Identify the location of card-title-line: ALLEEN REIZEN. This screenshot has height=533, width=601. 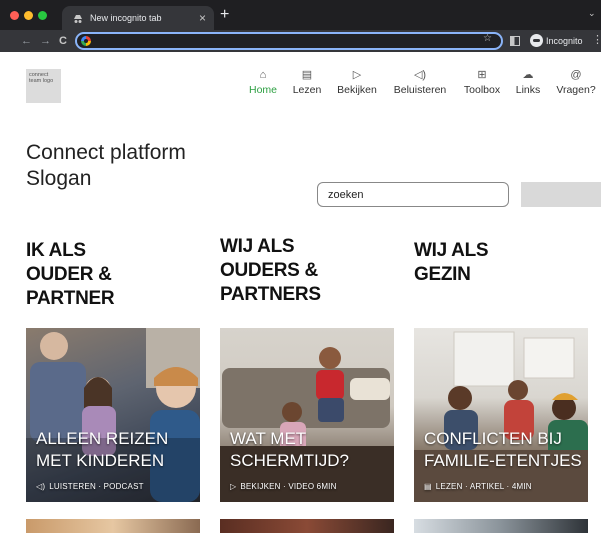
(102, 438).